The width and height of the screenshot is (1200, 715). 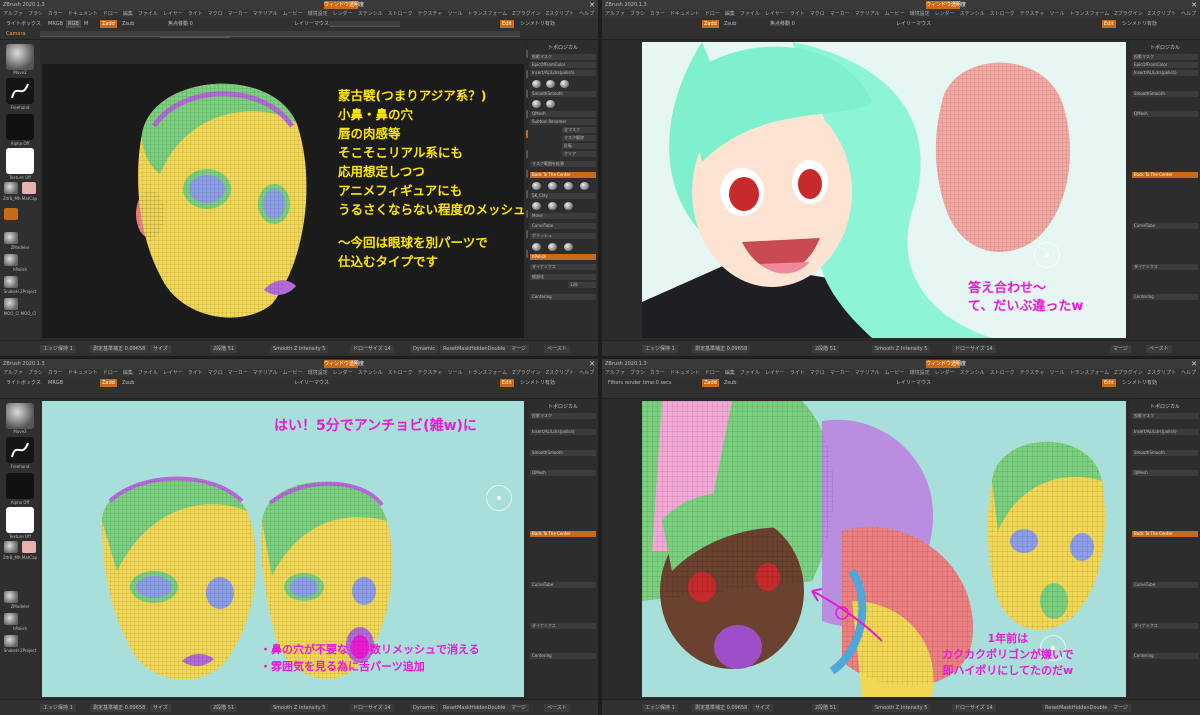 What do you see at coordinates (365, 24) in the screenshot?
I see `intensity-slider-track` at bounding box center [365, 24].